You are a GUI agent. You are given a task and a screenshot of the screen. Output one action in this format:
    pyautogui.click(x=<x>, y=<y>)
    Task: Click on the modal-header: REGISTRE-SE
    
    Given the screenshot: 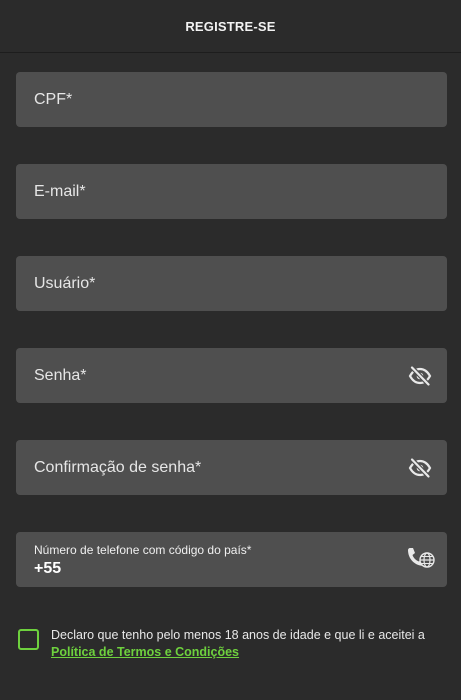 What is the action you would take?
    pyautogui.click(x=230, y=26)
    